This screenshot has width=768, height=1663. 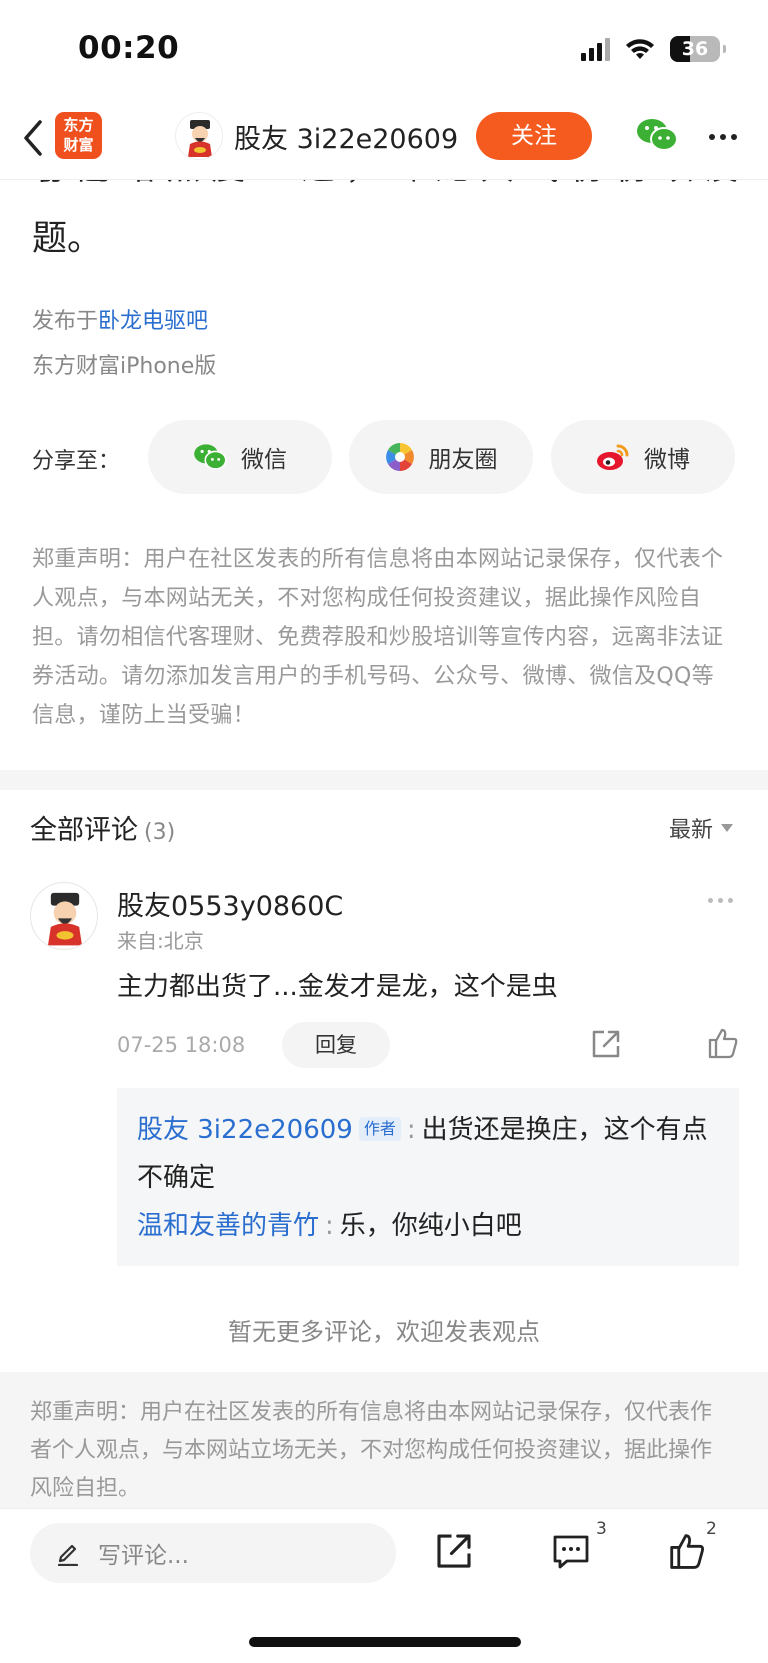 What do you see at coordinates (240, 457) in the screenshot?
I see `share-wechat-button: 微信` at bounding box center [240, 457].